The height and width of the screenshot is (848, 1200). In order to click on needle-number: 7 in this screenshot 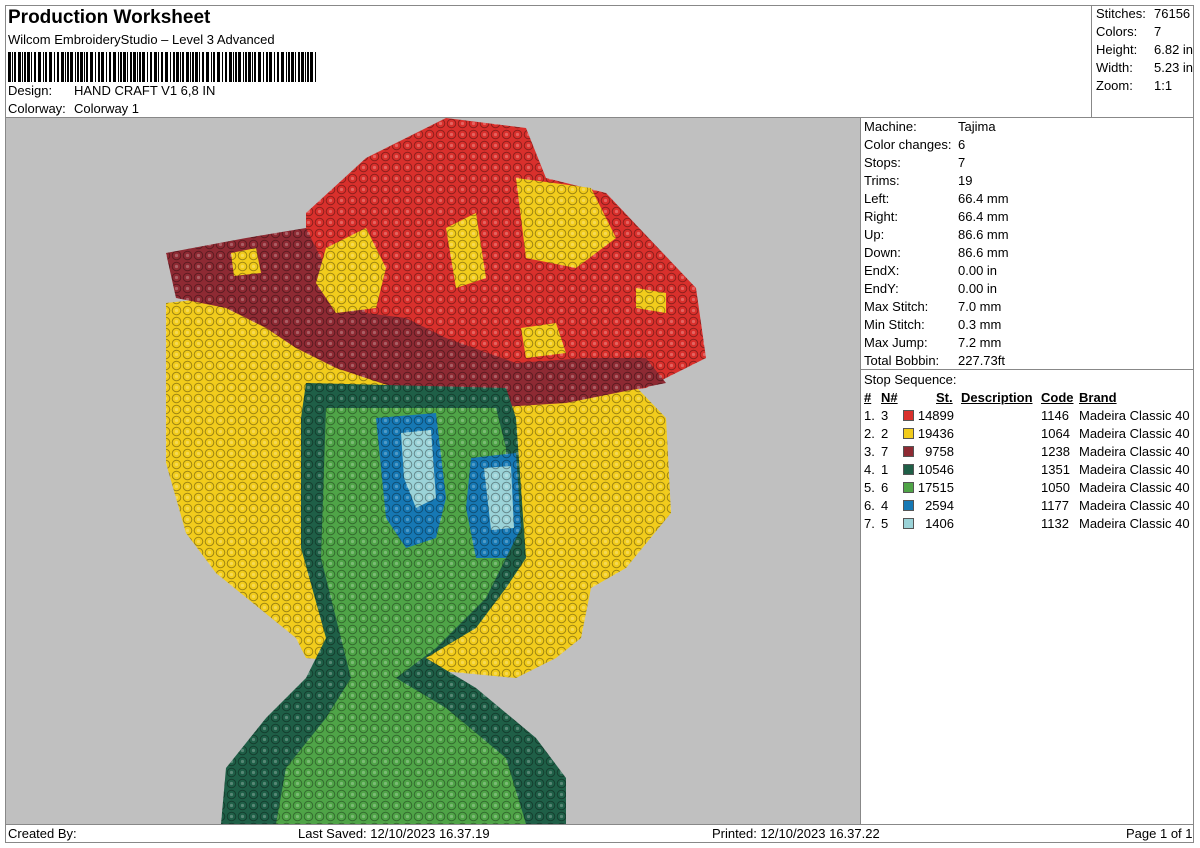, I will do `click(885, 451)`.